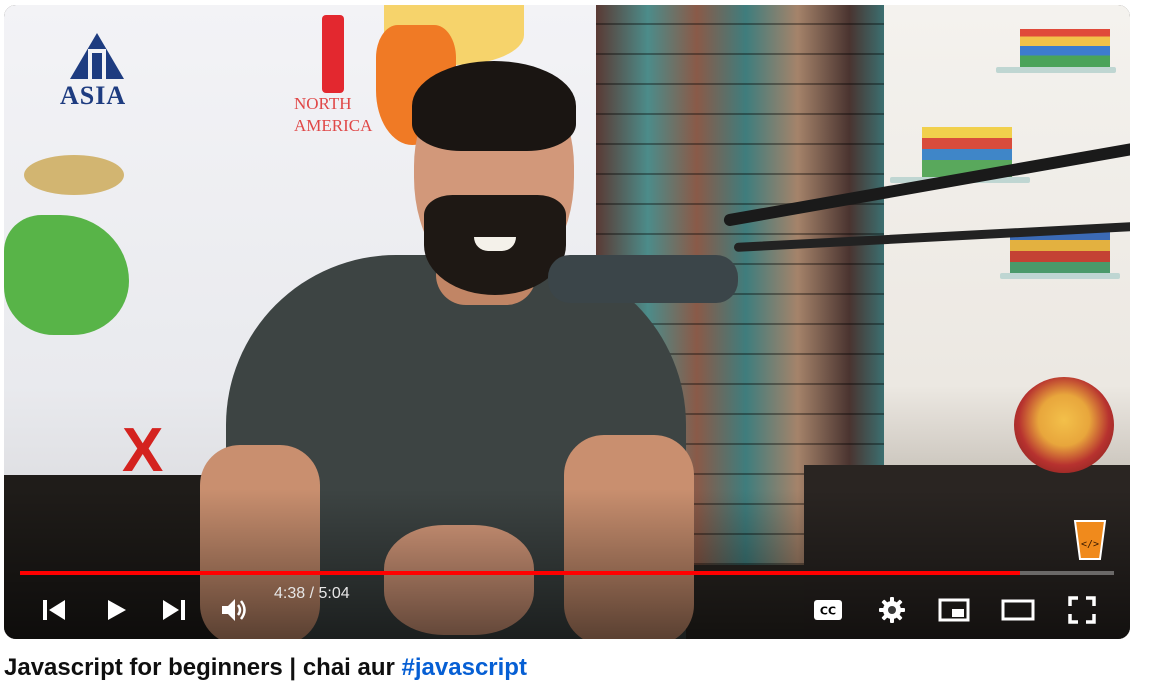  What do you see at coordinates (1065, 48) in the screenshot?
I see `books-top-shelf` at bounding box center [1065, 48].